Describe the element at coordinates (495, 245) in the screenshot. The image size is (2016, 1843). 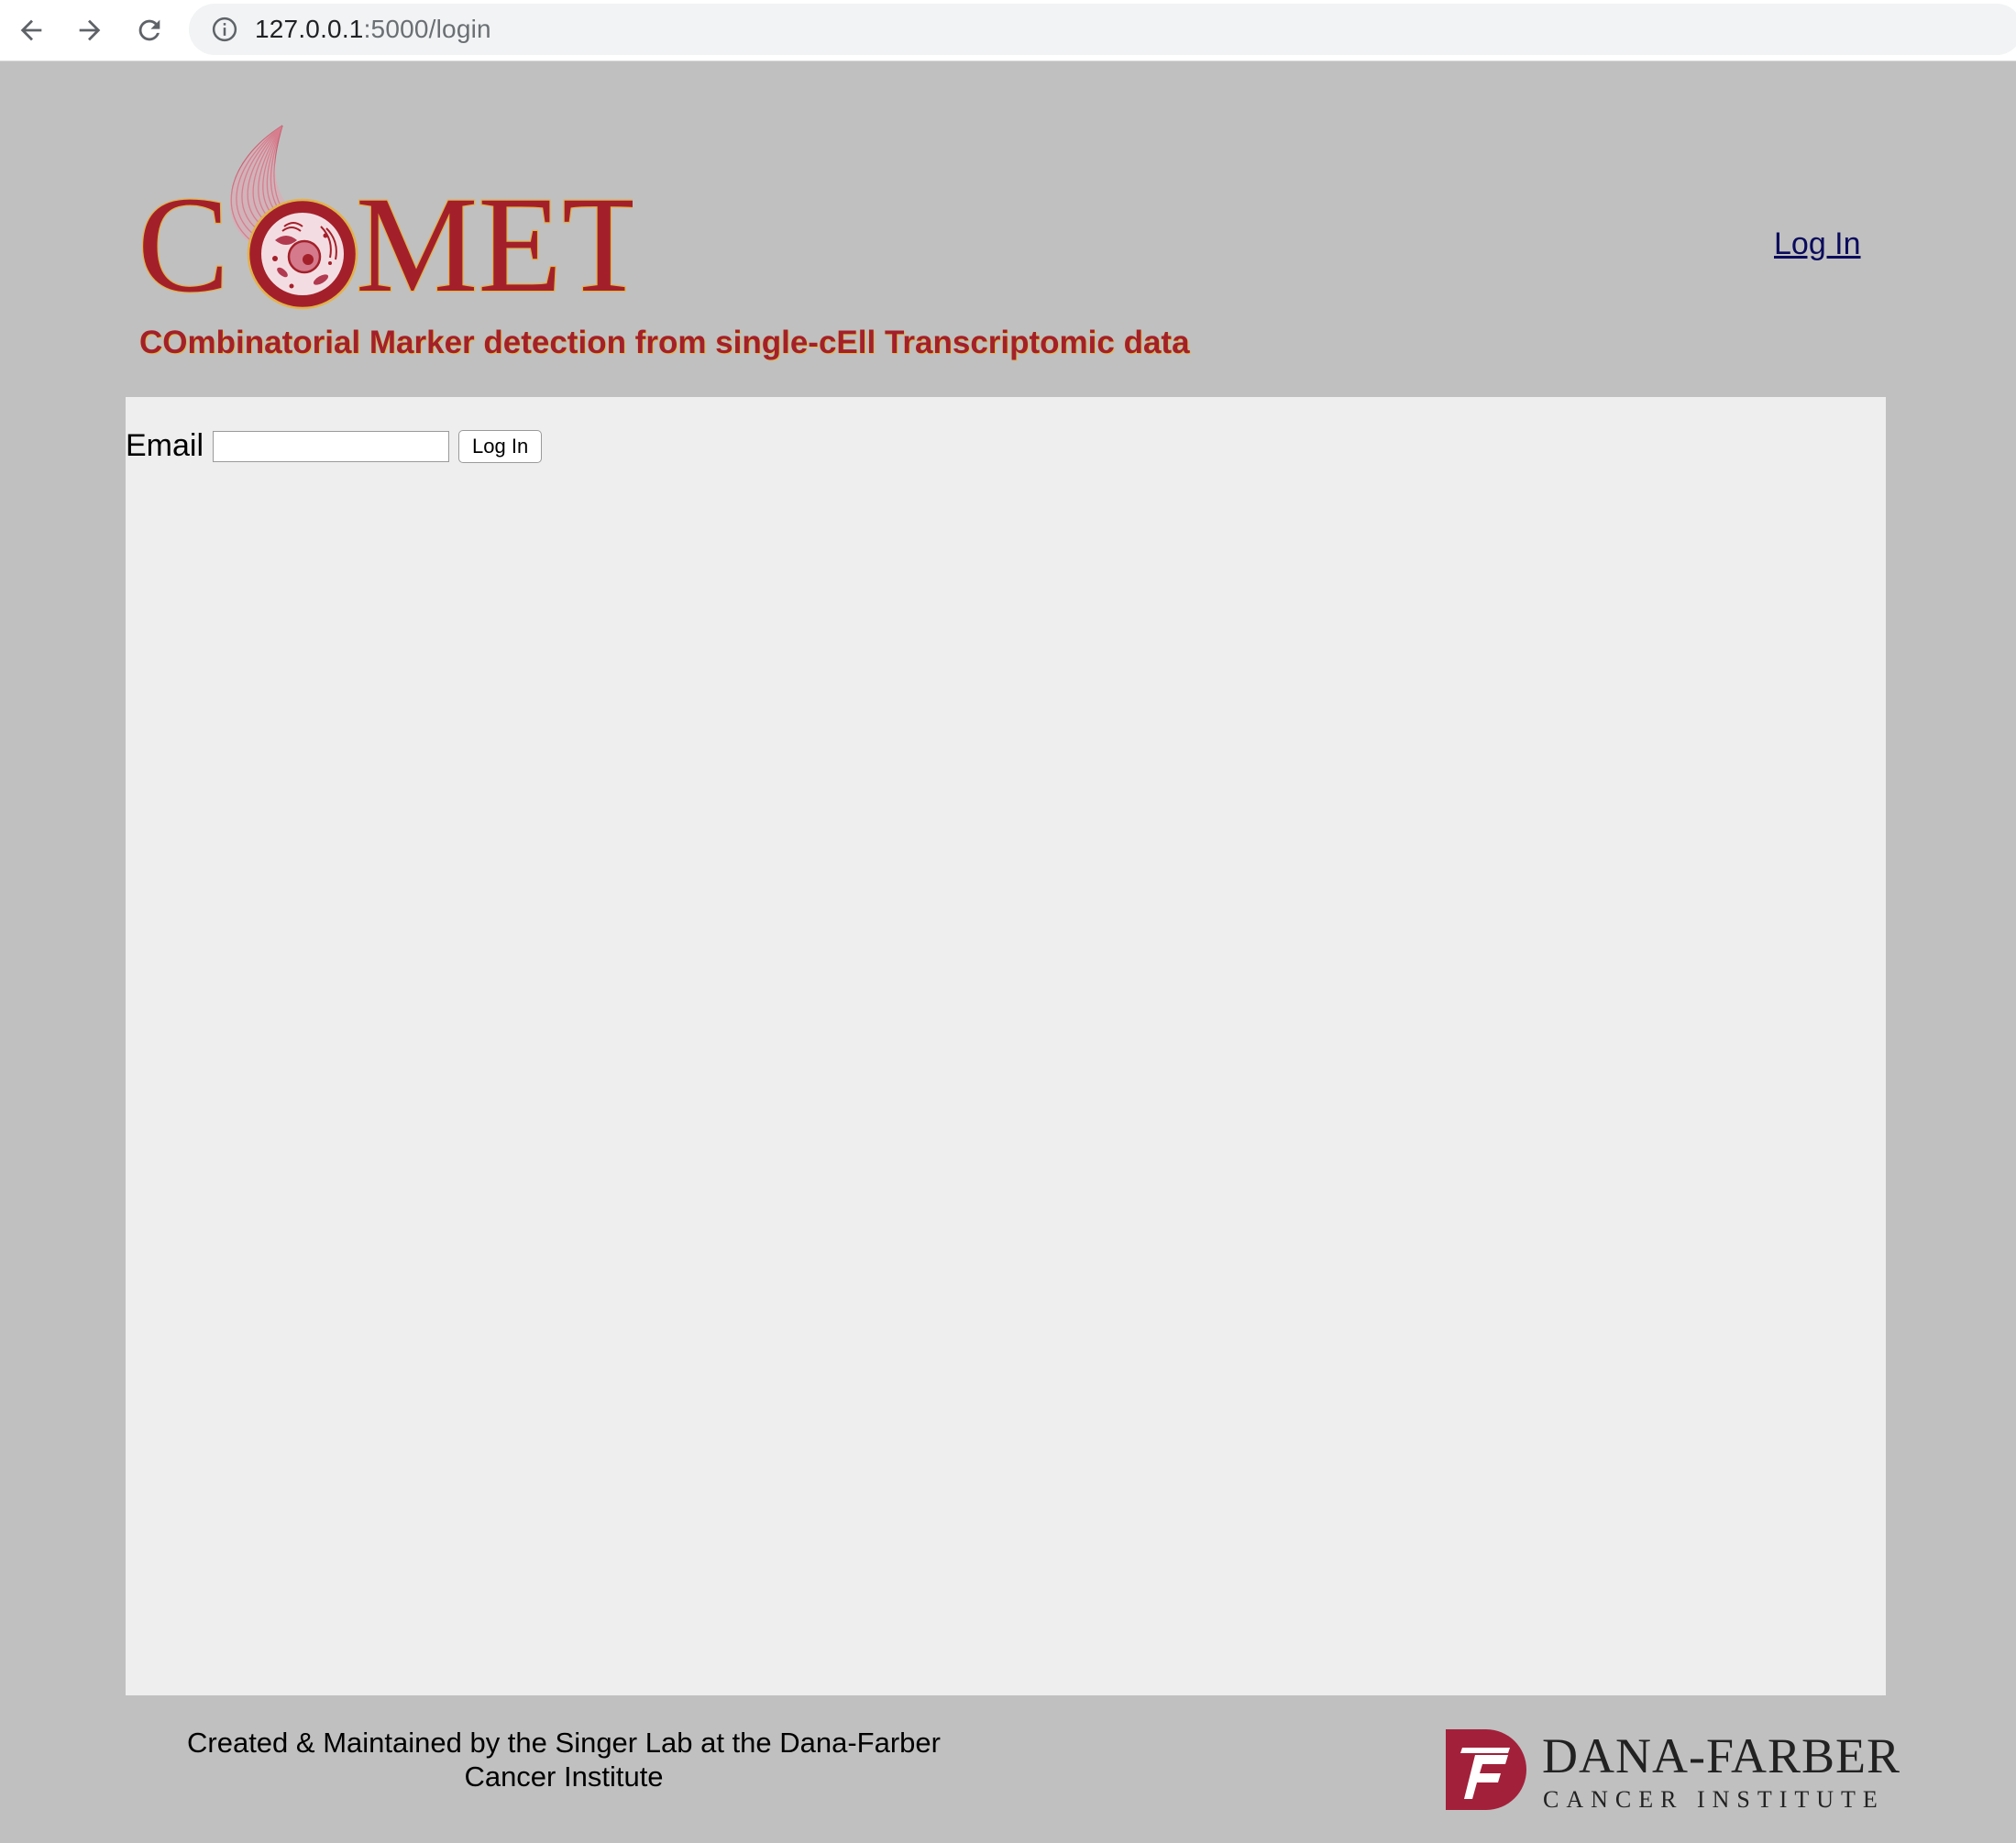
I see `svg-text: MET` at that location.